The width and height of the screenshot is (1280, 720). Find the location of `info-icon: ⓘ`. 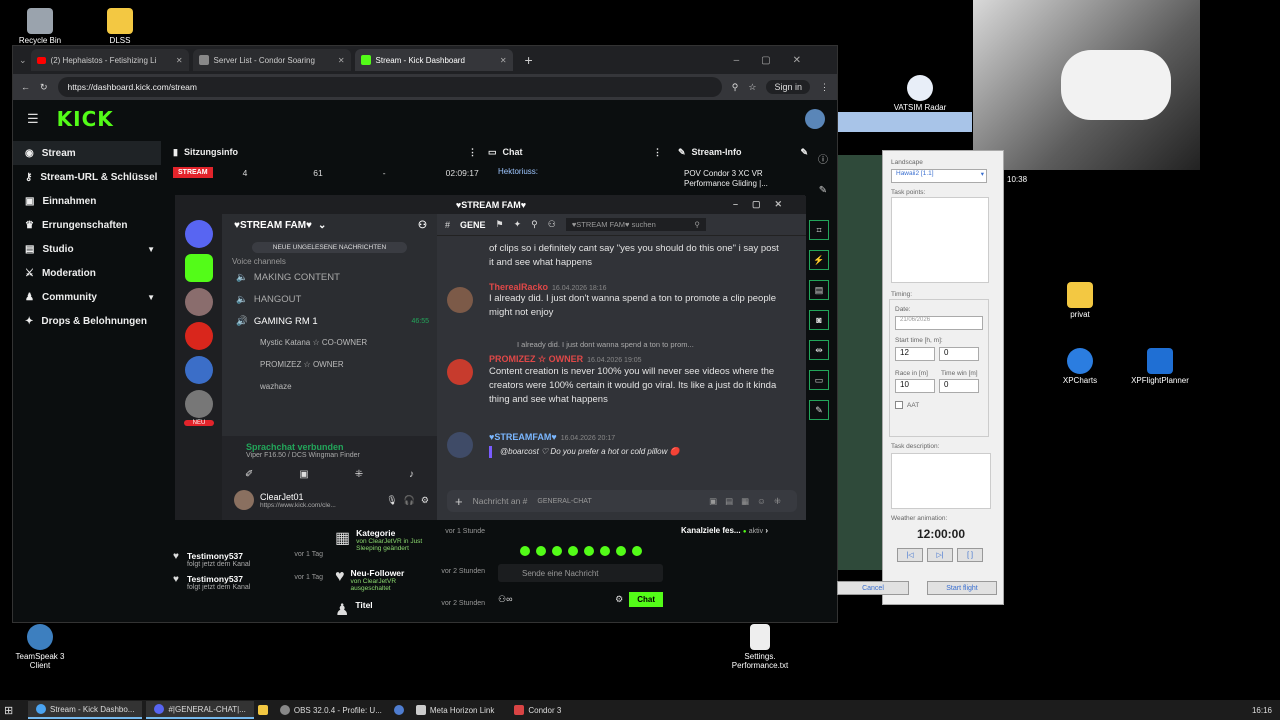

info-icon: ⓘ is located at coordinates (823, 161).